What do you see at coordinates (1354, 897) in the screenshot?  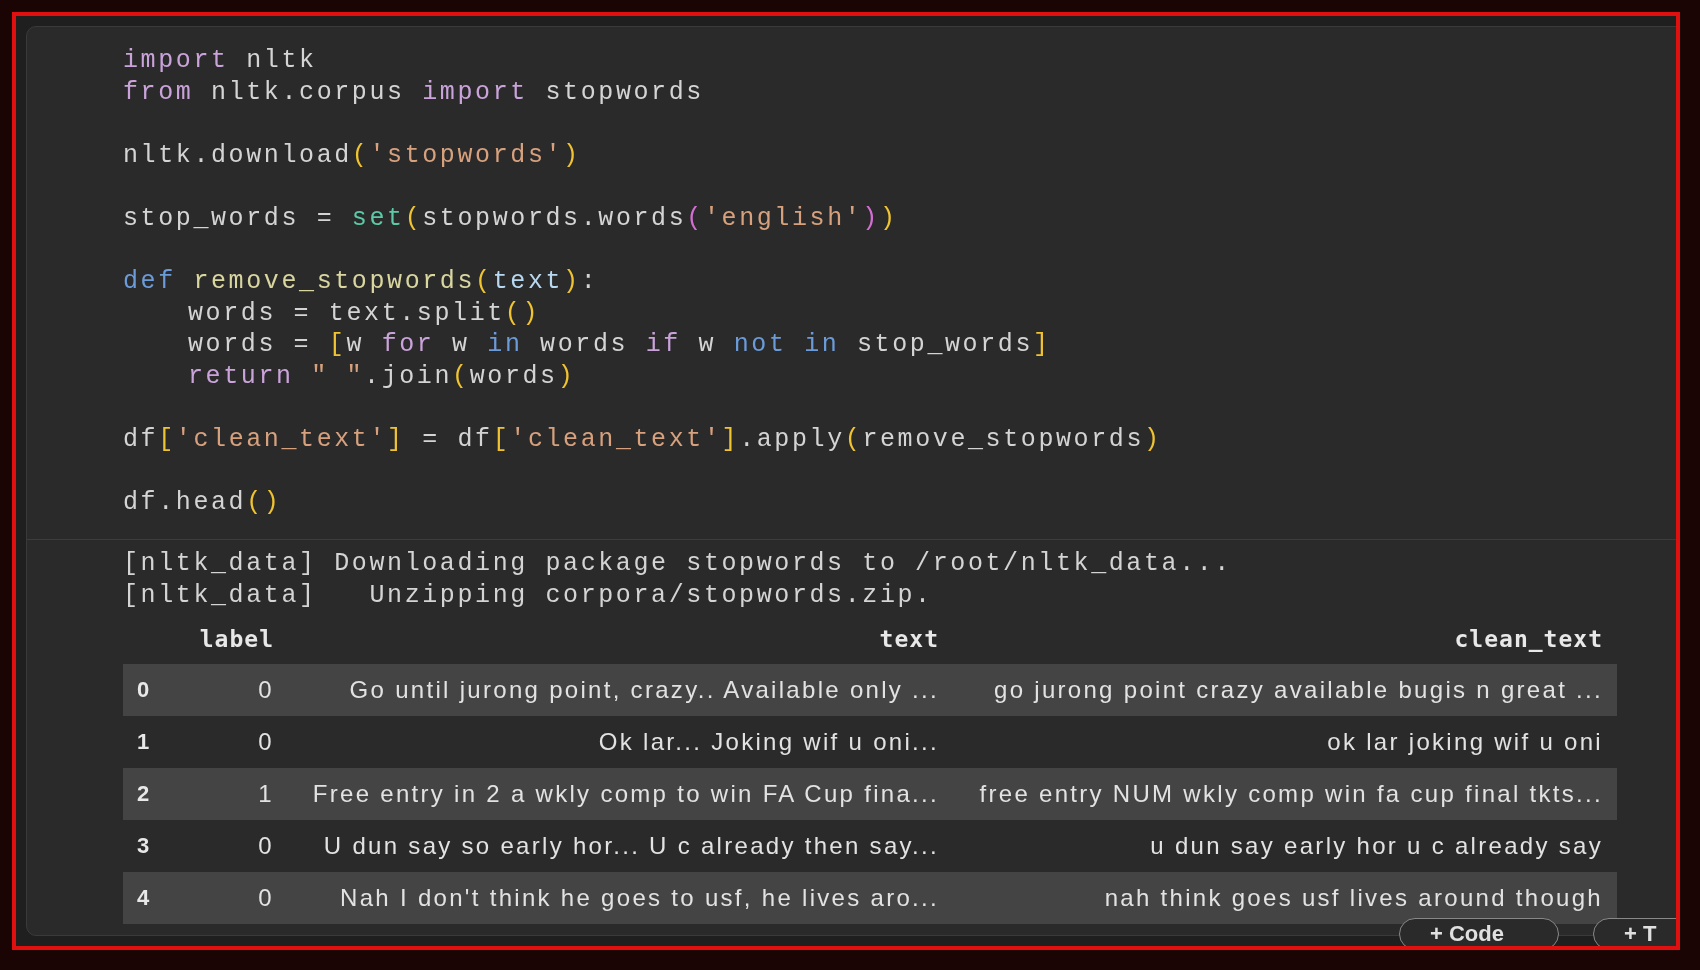 I see `table-cell-text: nah think goes usf lives around though` at bounding box center [1354, 897].